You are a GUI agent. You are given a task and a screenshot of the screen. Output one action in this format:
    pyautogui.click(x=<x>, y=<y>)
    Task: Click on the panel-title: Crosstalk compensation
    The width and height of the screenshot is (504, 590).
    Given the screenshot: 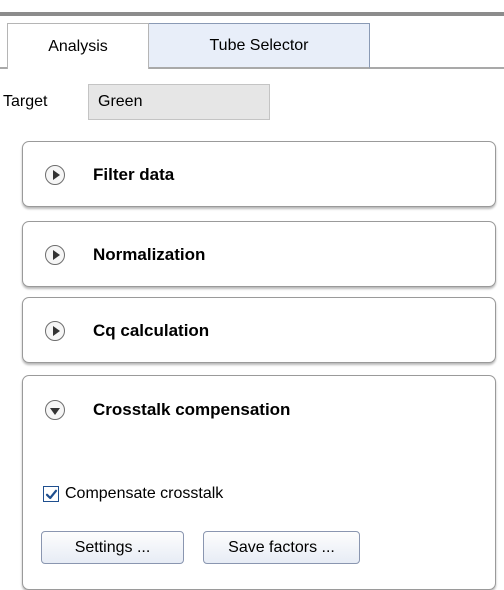 What is the action you would take?
    pyautogui.click(x=192, y=409)
    